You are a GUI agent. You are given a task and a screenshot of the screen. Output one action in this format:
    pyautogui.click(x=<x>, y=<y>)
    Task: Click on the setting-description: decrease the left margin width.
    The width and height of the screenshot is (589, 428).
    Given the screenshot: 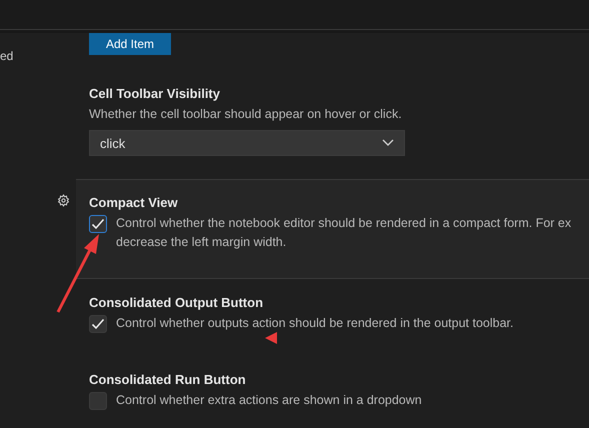 What is the action you would take?
    pyautogui.click(x=202, y=242)
    